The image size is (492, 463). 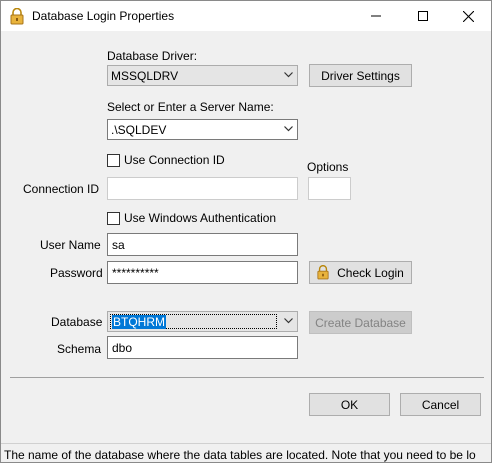 What do you see at coordinates (79, 349) in the screenshot?
I see `schema-label: Schema` at bounding box center [79, 349].